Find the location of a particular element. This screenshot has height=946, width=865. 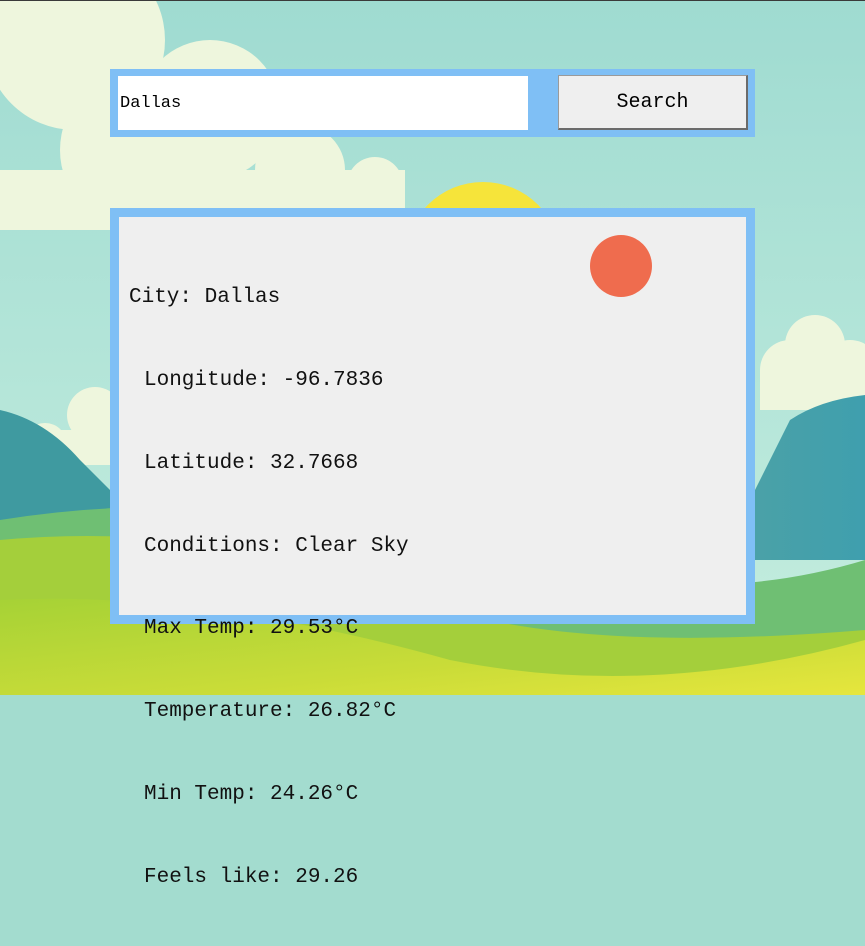

search-bar: Search is located at coordinates (432, 103).